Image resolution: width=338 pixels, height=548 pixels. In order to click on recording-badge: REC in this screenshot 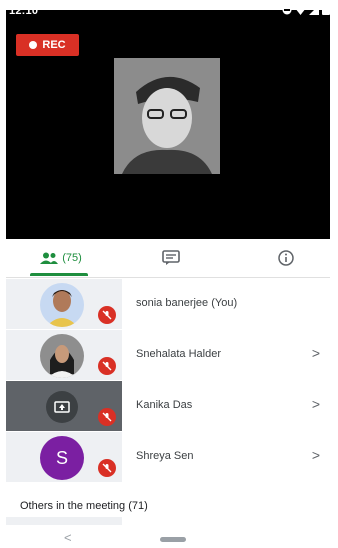, I will do `click(47, 45)`.